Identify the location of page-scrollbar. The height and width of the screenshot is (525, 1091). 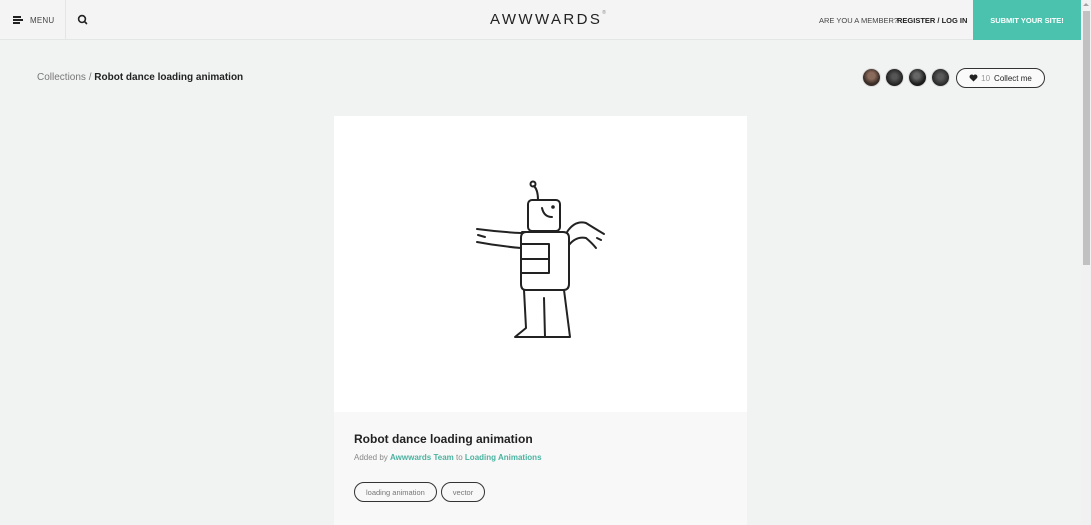
(1086, 262).